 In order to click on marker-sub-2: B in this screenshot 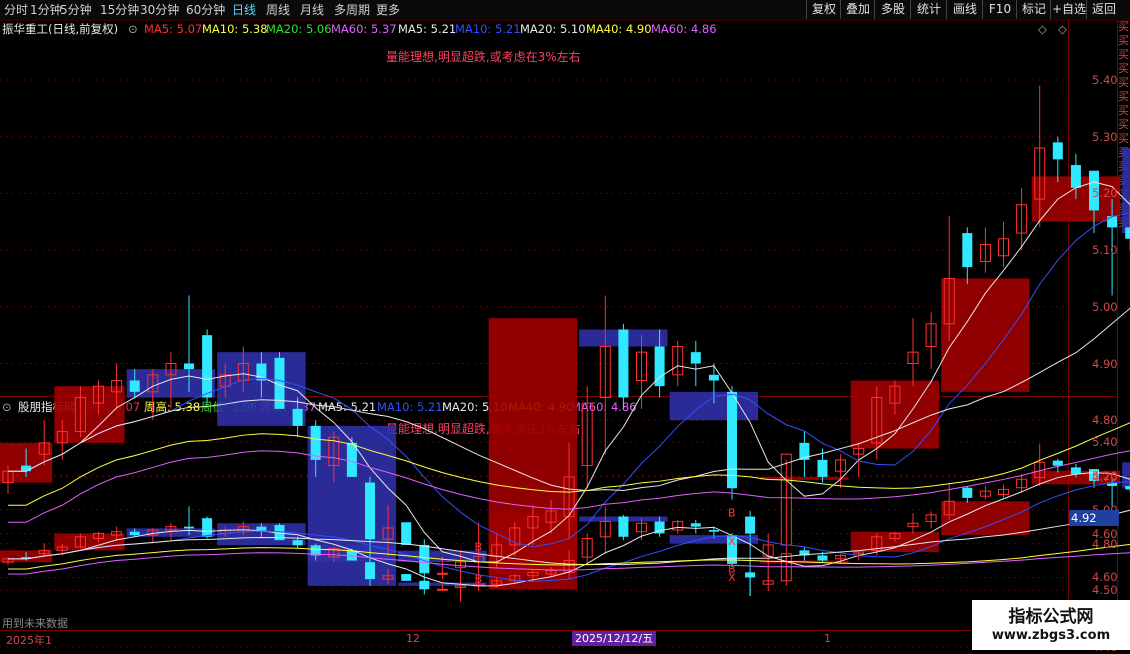, I will do `click(732, 568)`.